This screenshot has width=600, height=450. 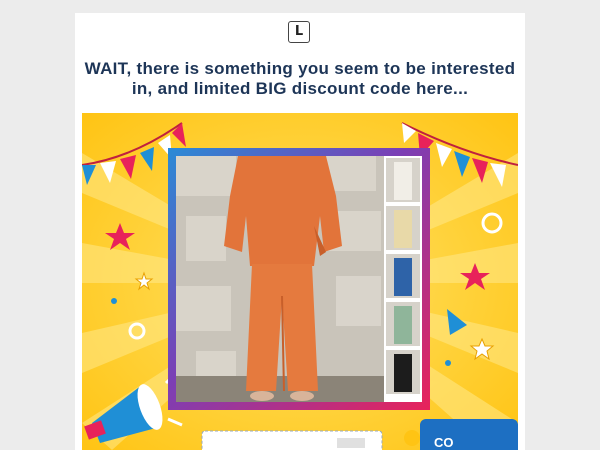 What do you see at coordinates (299, 32) in the screenshot?
I see `brand-logo: L` at bounding box center [299, 32].